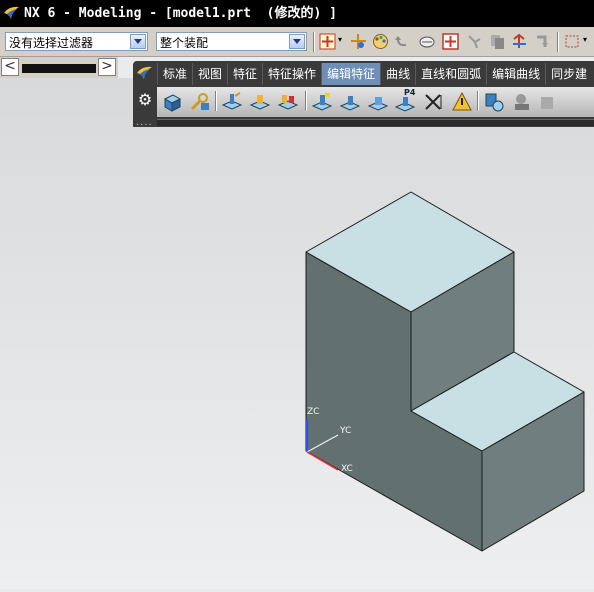 This screenshot has height=592, width=594. I want to click on snap-center-icon, so click(450, 41).